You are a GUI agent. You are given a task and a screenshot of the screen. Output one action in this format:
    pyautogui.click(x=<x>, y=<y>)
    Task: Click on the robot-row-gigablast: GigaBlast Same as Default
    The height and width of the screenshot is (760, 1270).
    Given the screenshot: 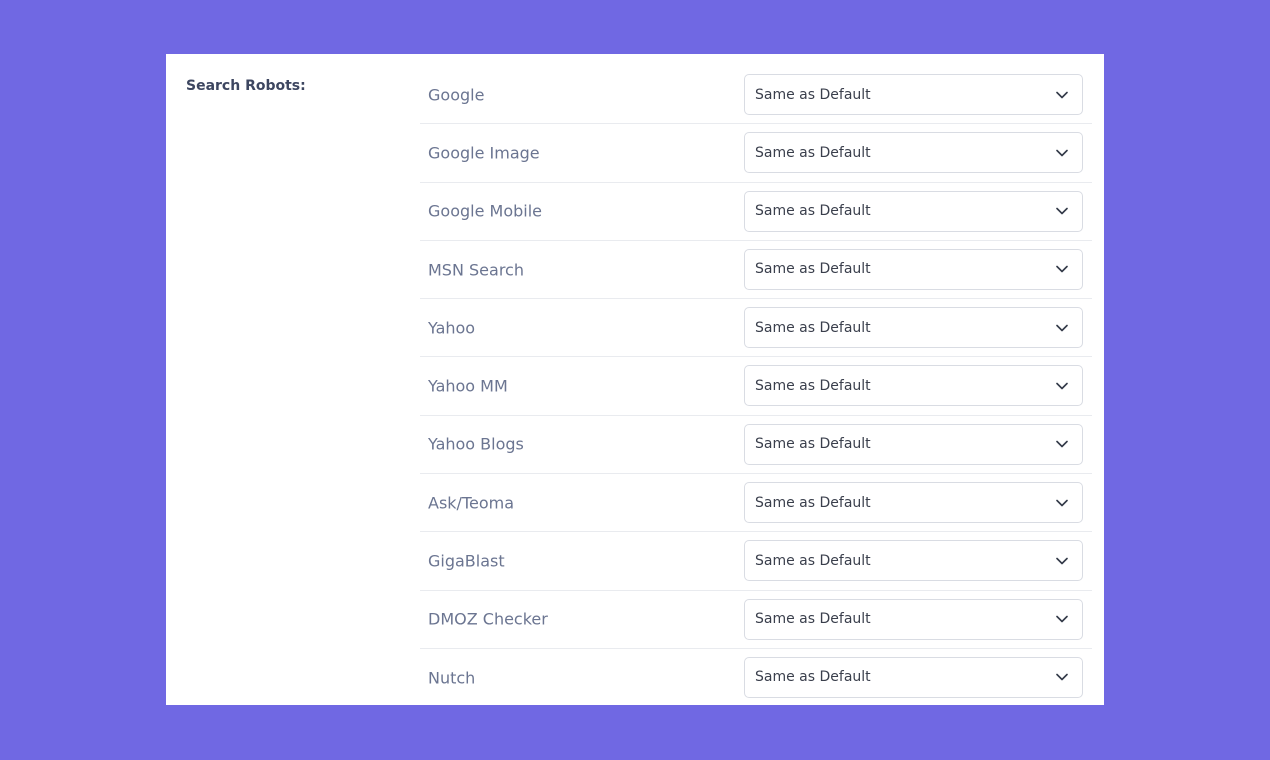 What is the action you would take?
    pyautogui.click(x=756, y=561)
    